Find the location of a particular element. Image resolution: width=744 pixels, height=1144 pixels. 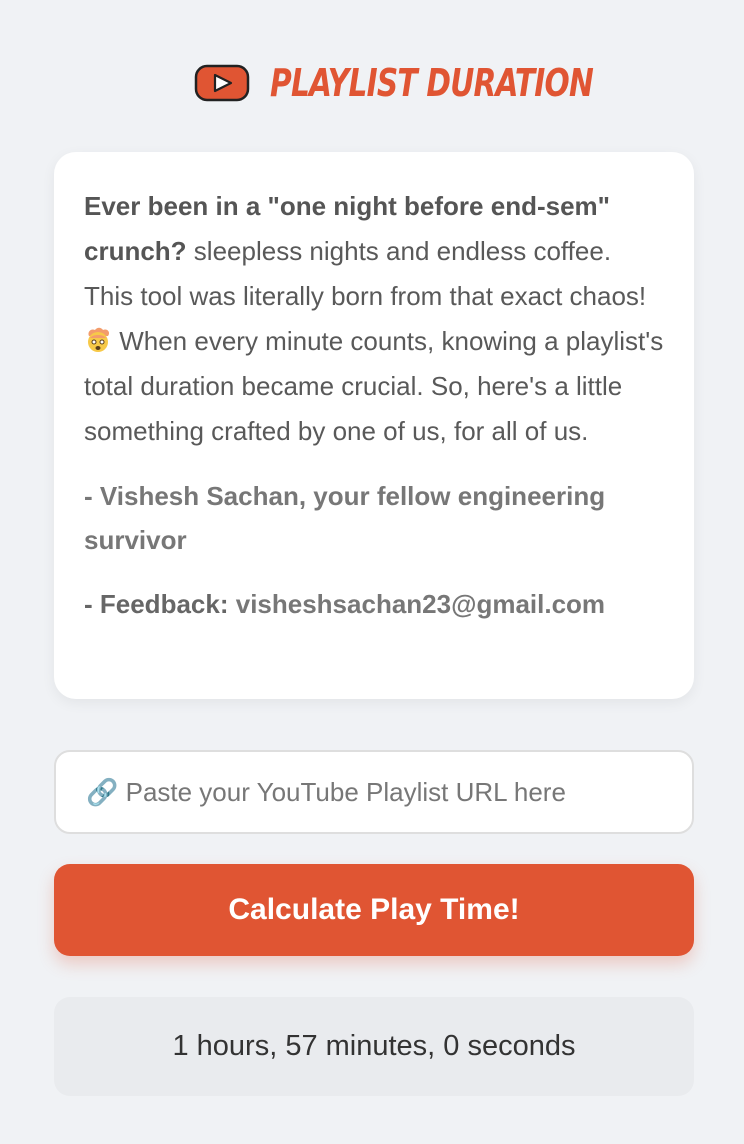

exploding-head-emoji-icon is located at coordinates (99, 339).